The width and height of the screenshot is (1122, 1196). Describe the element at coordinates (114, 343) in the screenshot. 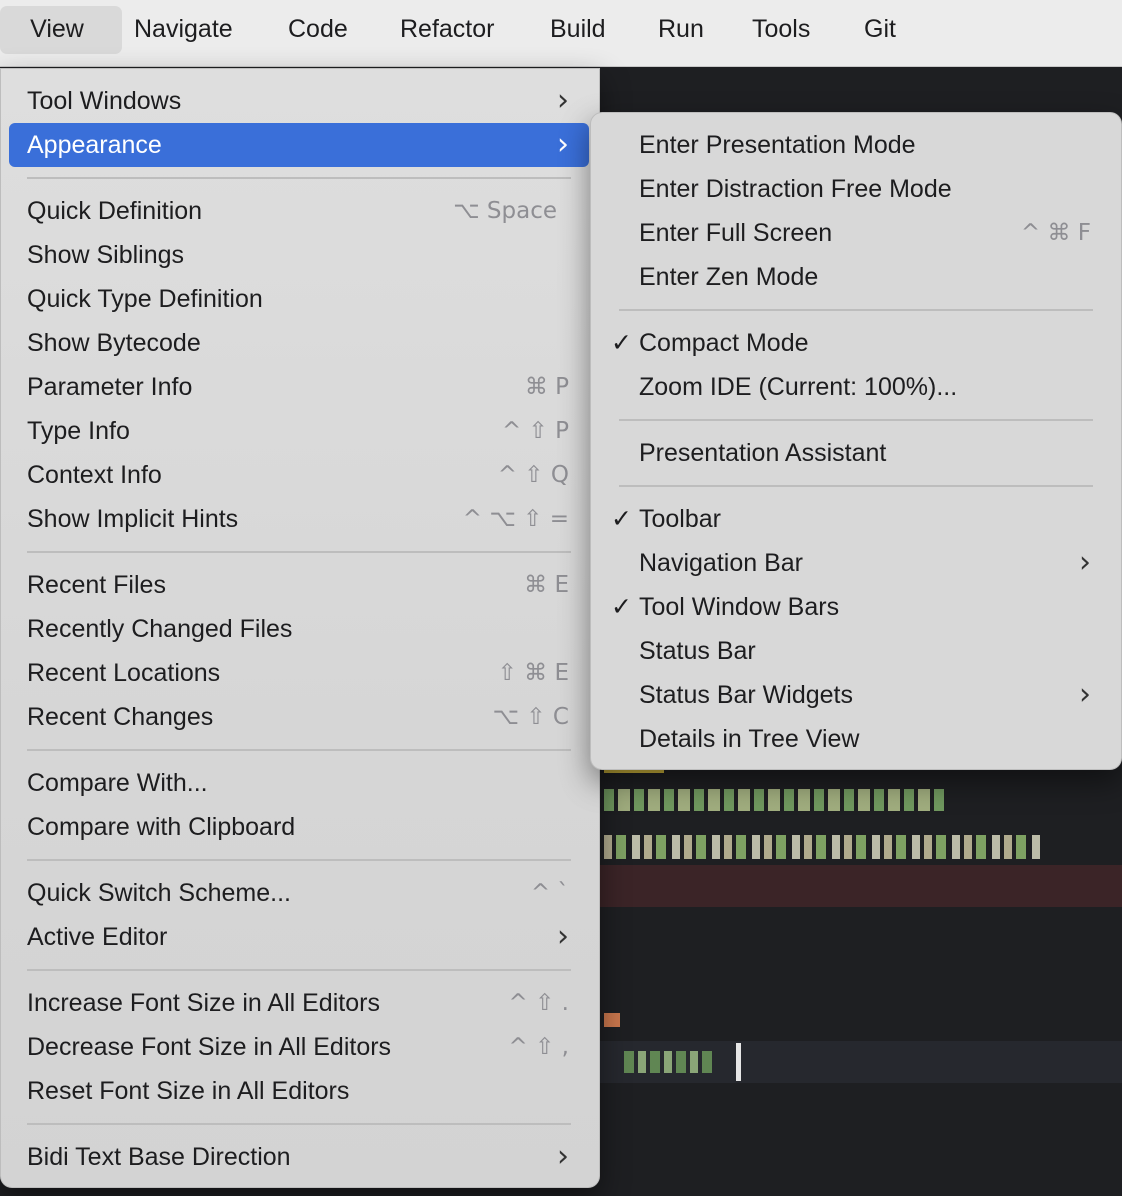

I see `menu-item-label: Show Bytecode` at that location.